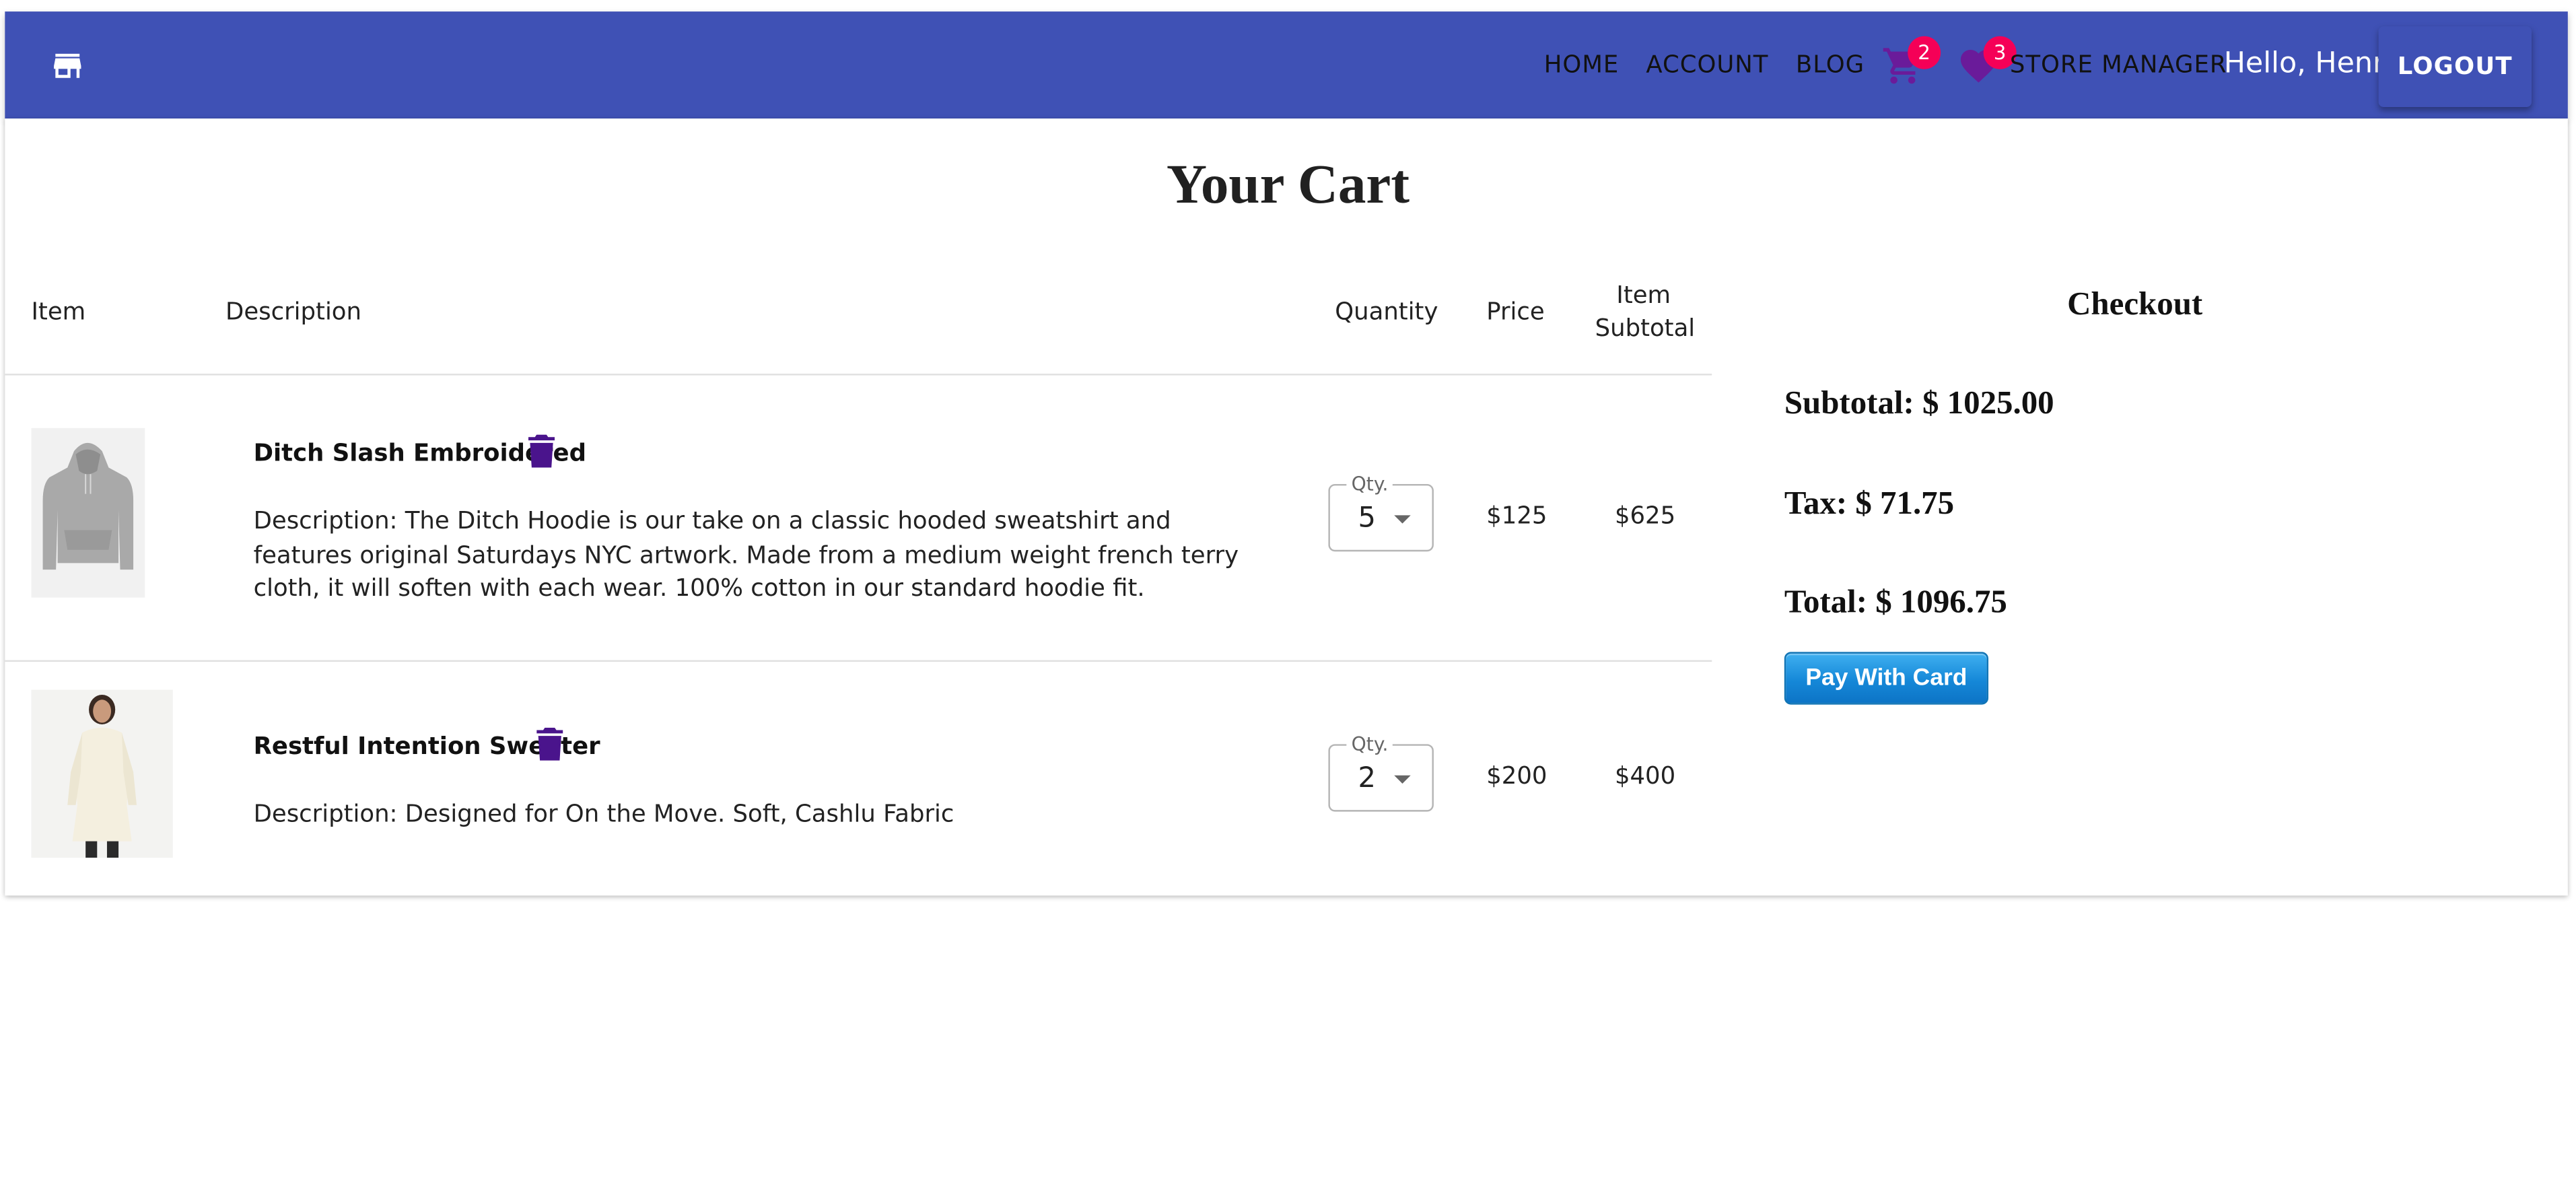 Image resolution: width=2576 pixels, height=1199 pixels. I want to click on item-price: $125, so click(1516, 517).